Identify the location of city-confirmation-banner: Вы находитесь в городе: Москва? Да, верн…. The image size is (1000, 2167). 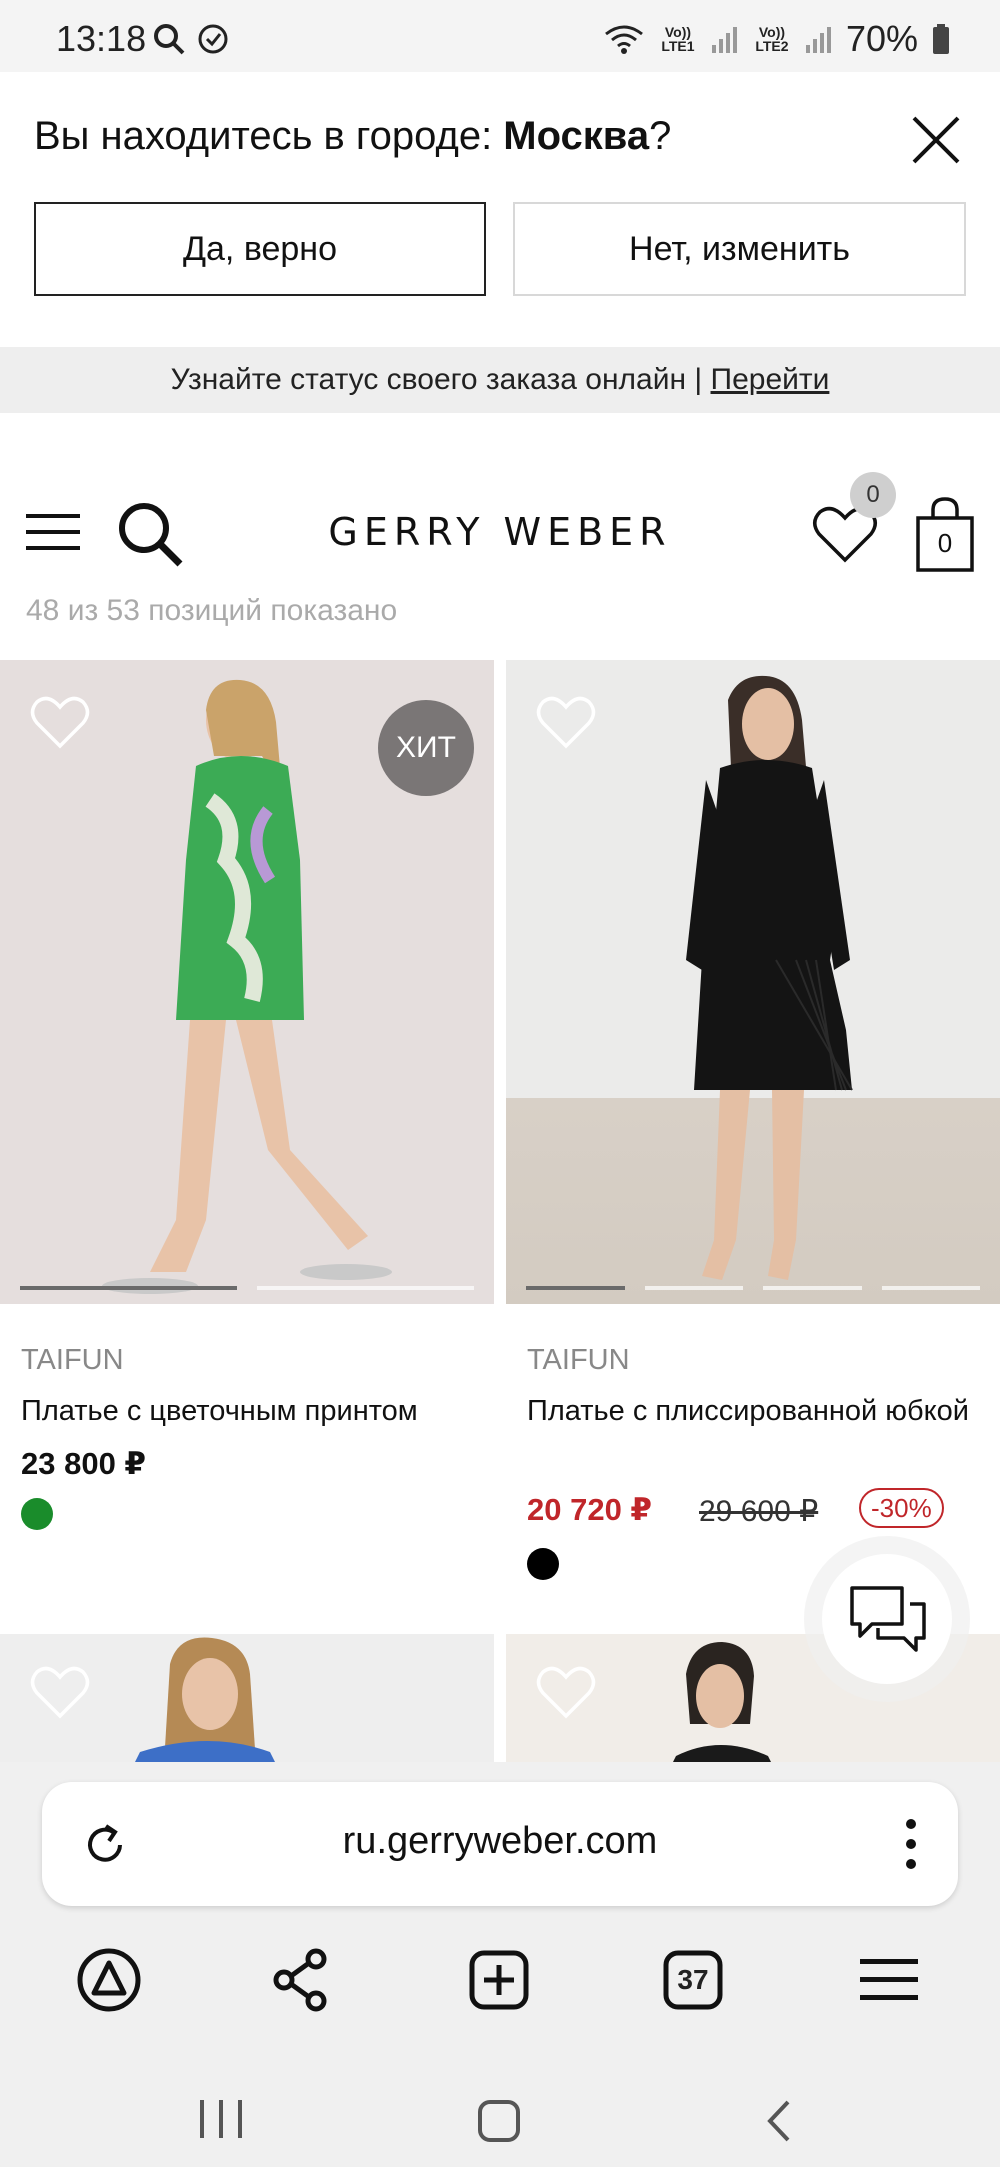
(500, 209).